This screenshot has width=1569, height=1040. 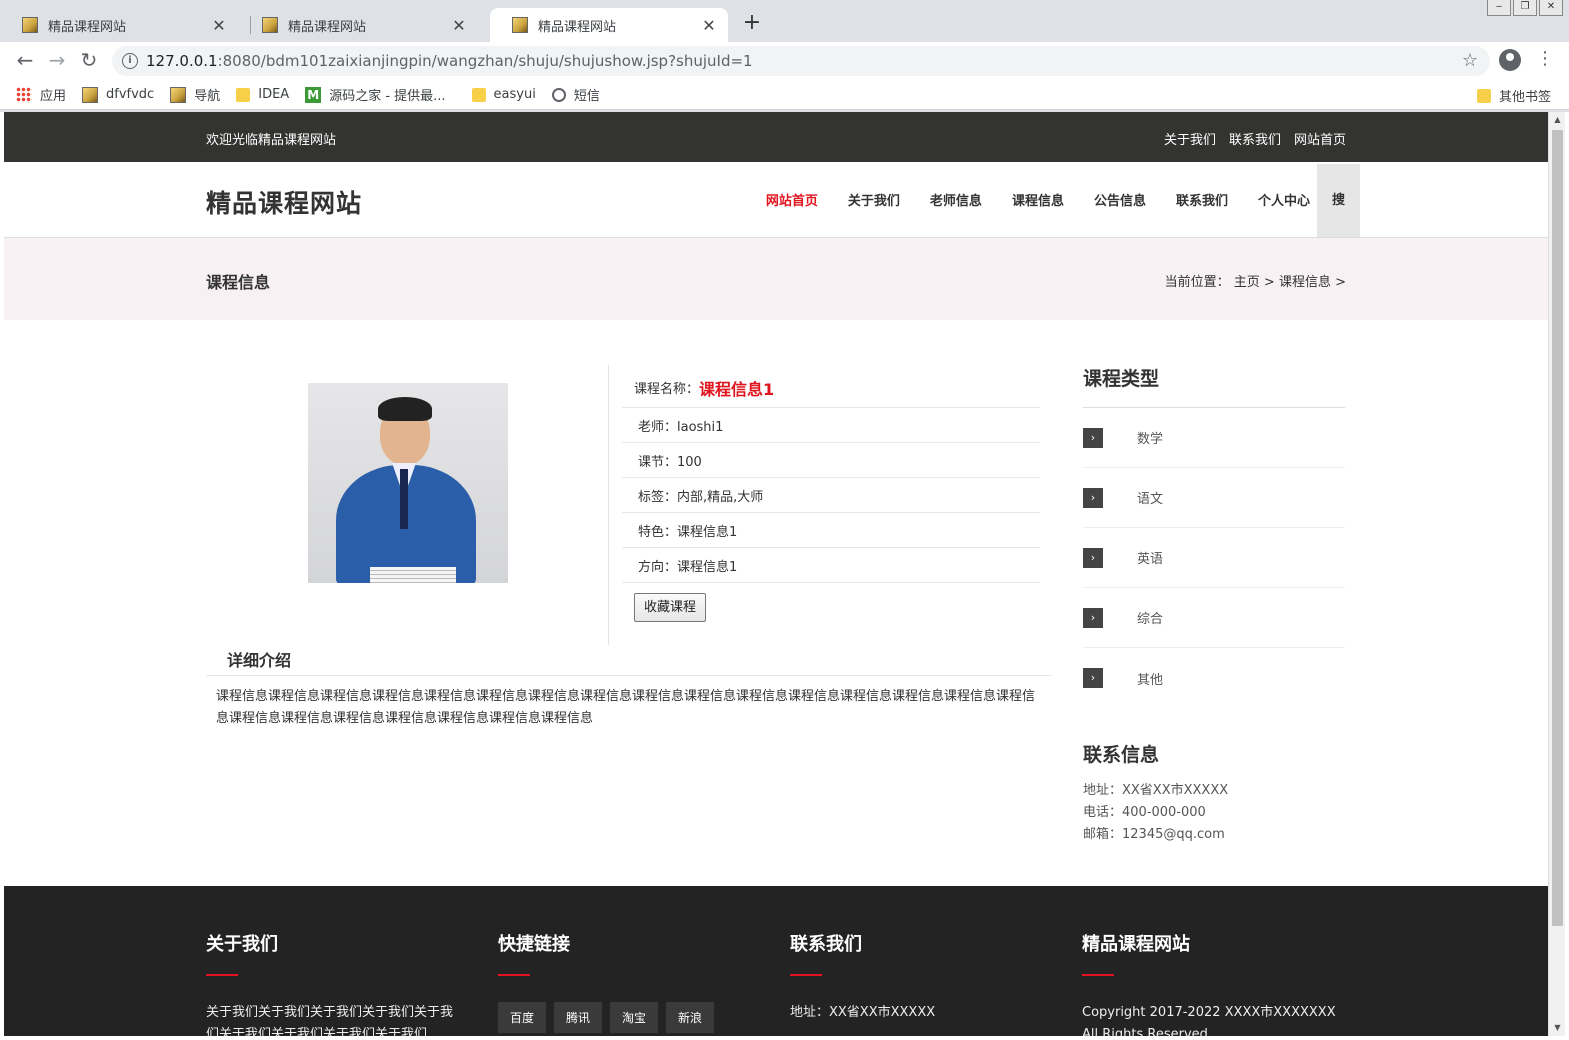 What do you see at coordinates (690, 1017) in the screenshot?
I see `quick-link-sina: 新浪` at bounding box center [690, 1017].